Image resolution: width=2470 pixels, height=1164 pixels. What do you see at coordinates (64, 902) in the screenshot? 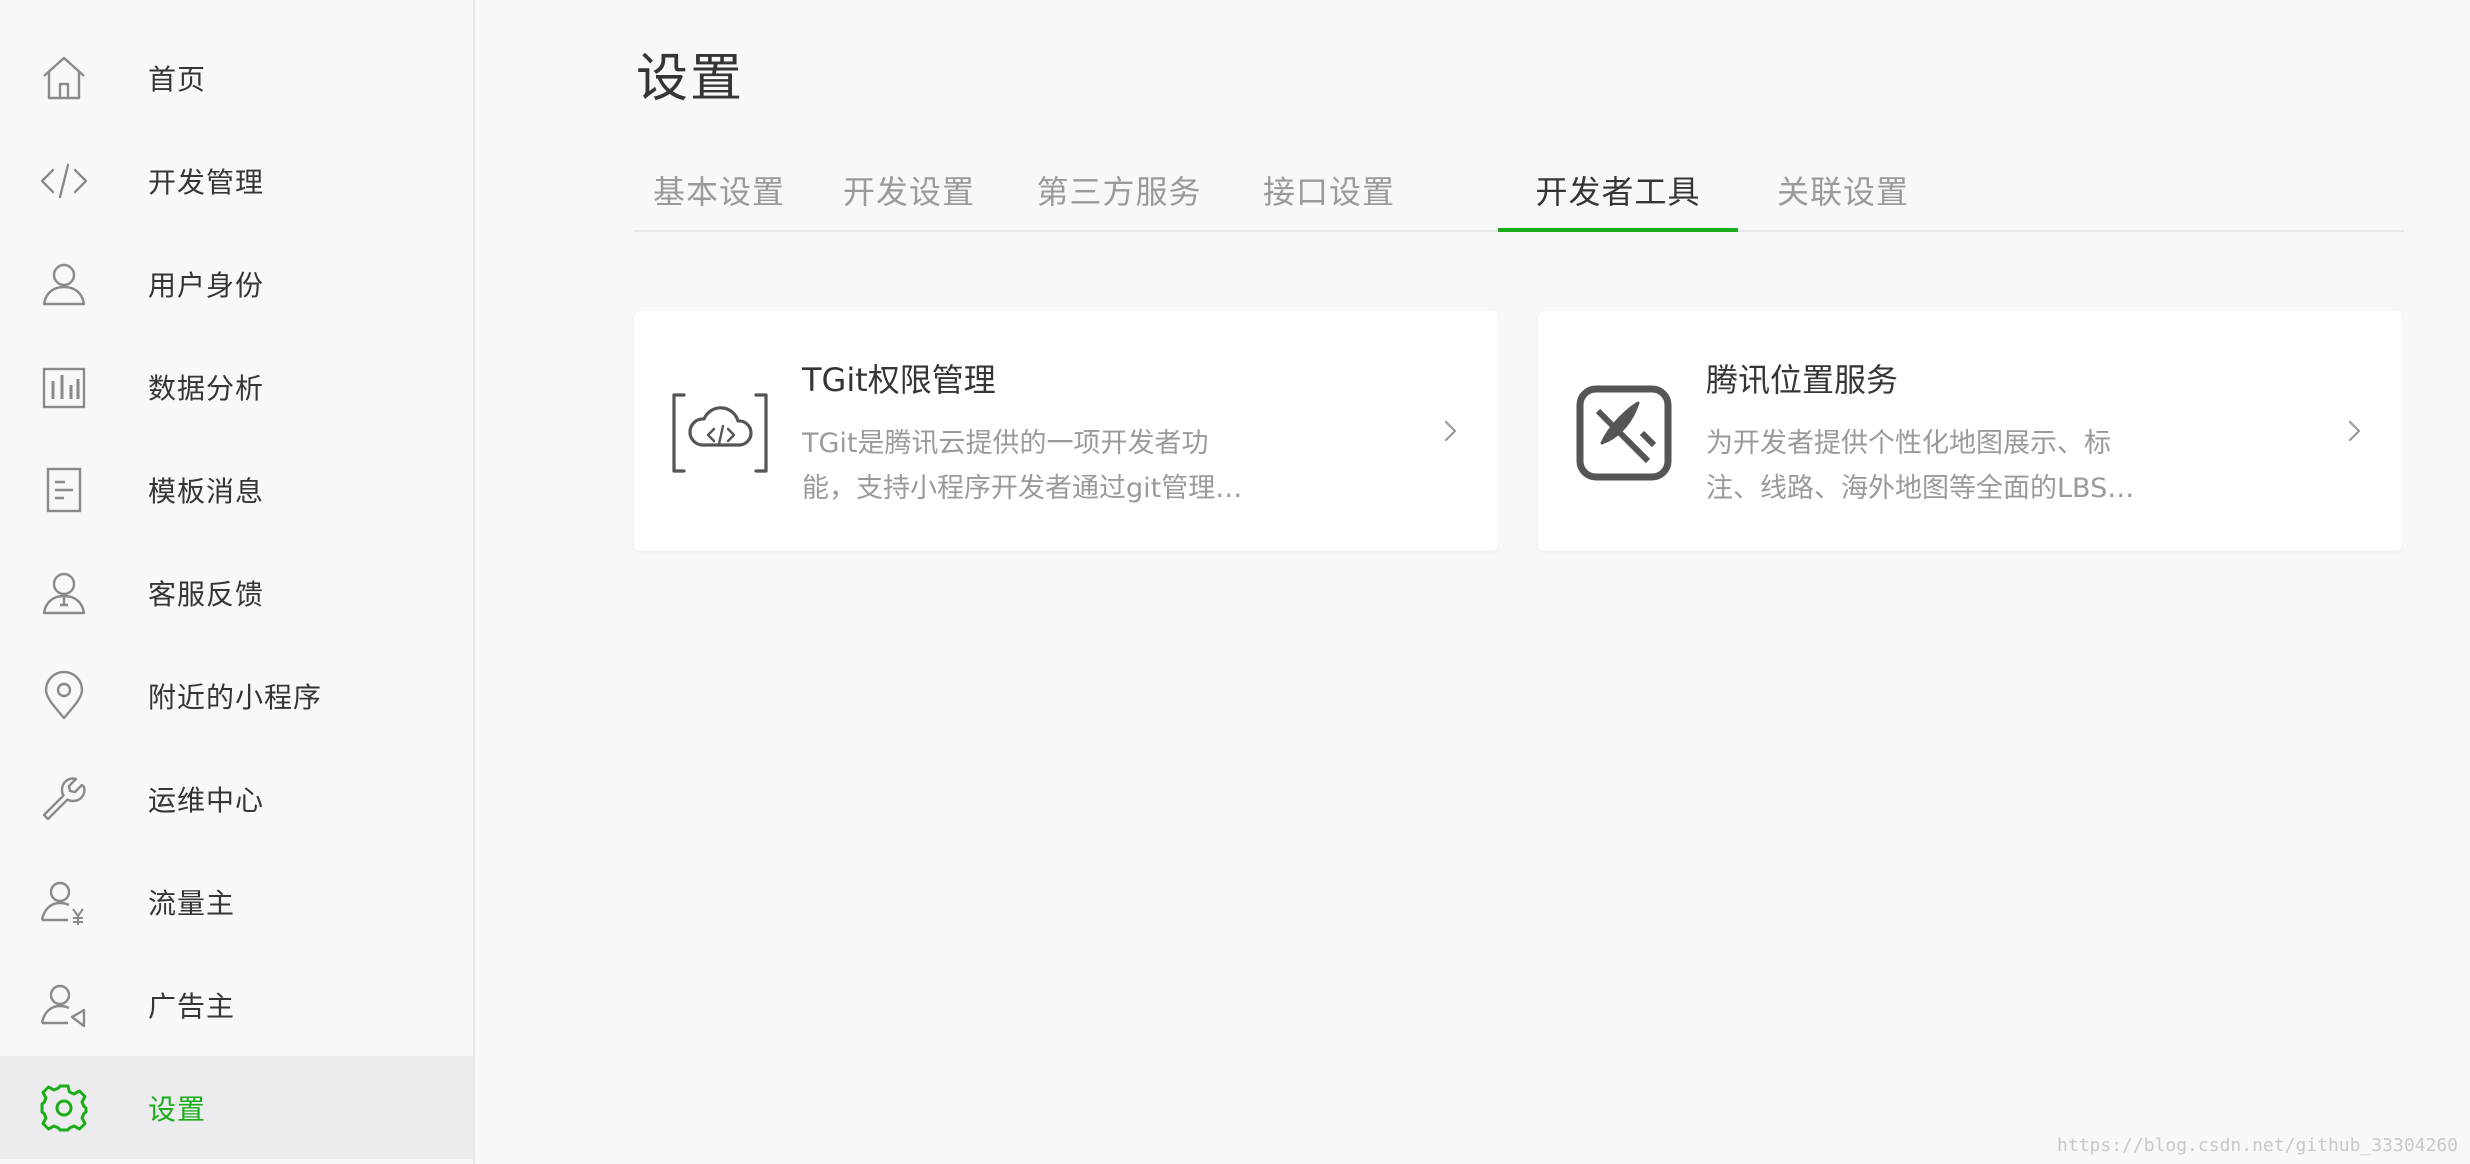
I see `user-yen-icon` at bounding box center [64, 902].